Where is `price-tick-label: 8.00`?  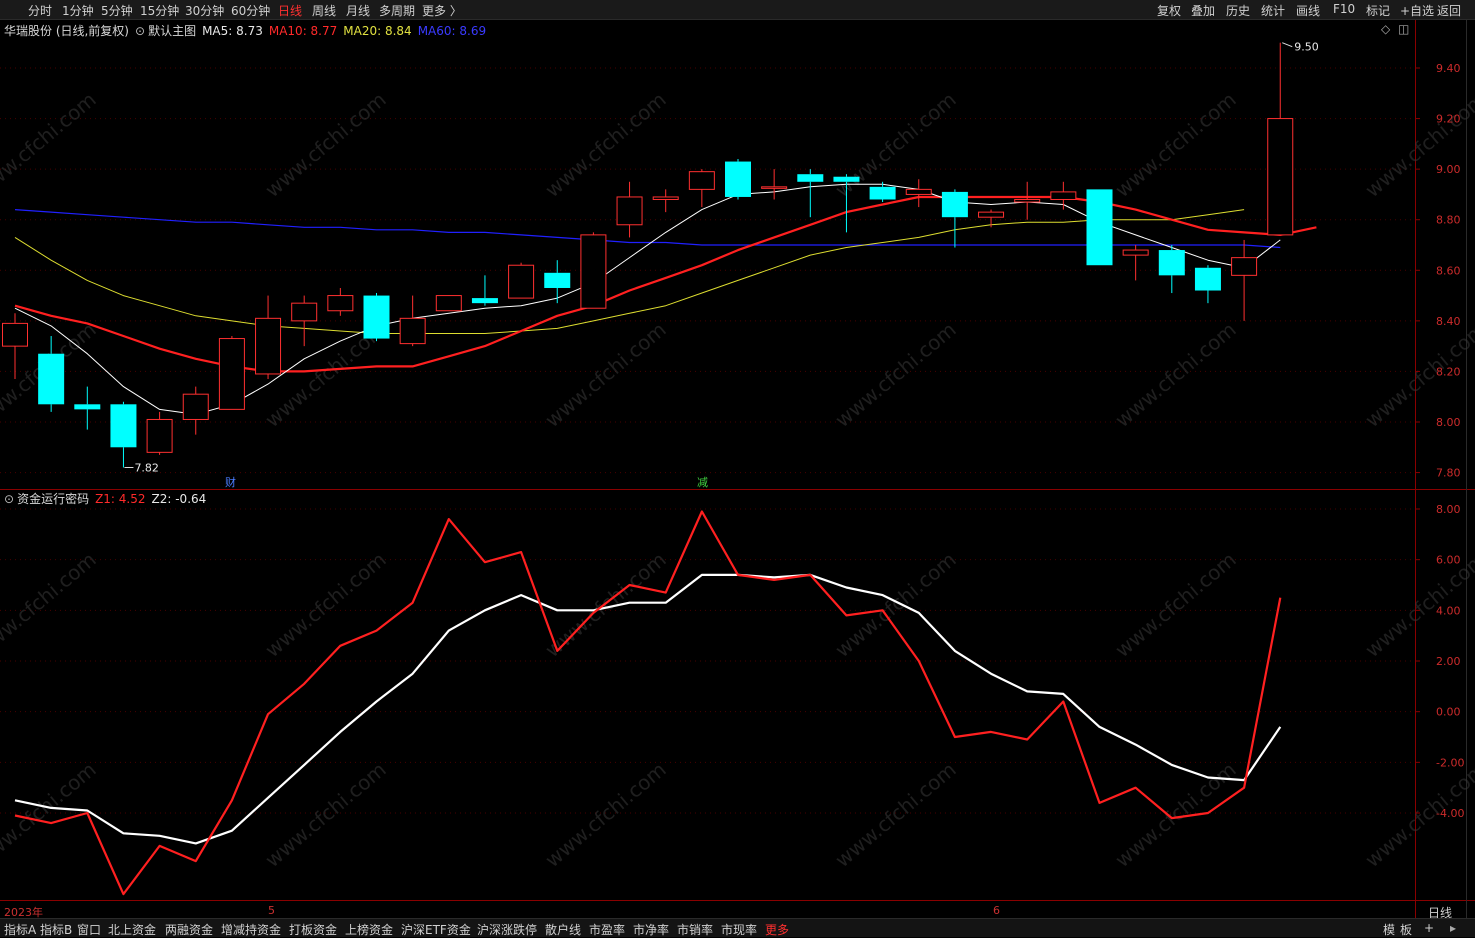 price-tick-label: 8.00 is located at coordinates (1448, 422).